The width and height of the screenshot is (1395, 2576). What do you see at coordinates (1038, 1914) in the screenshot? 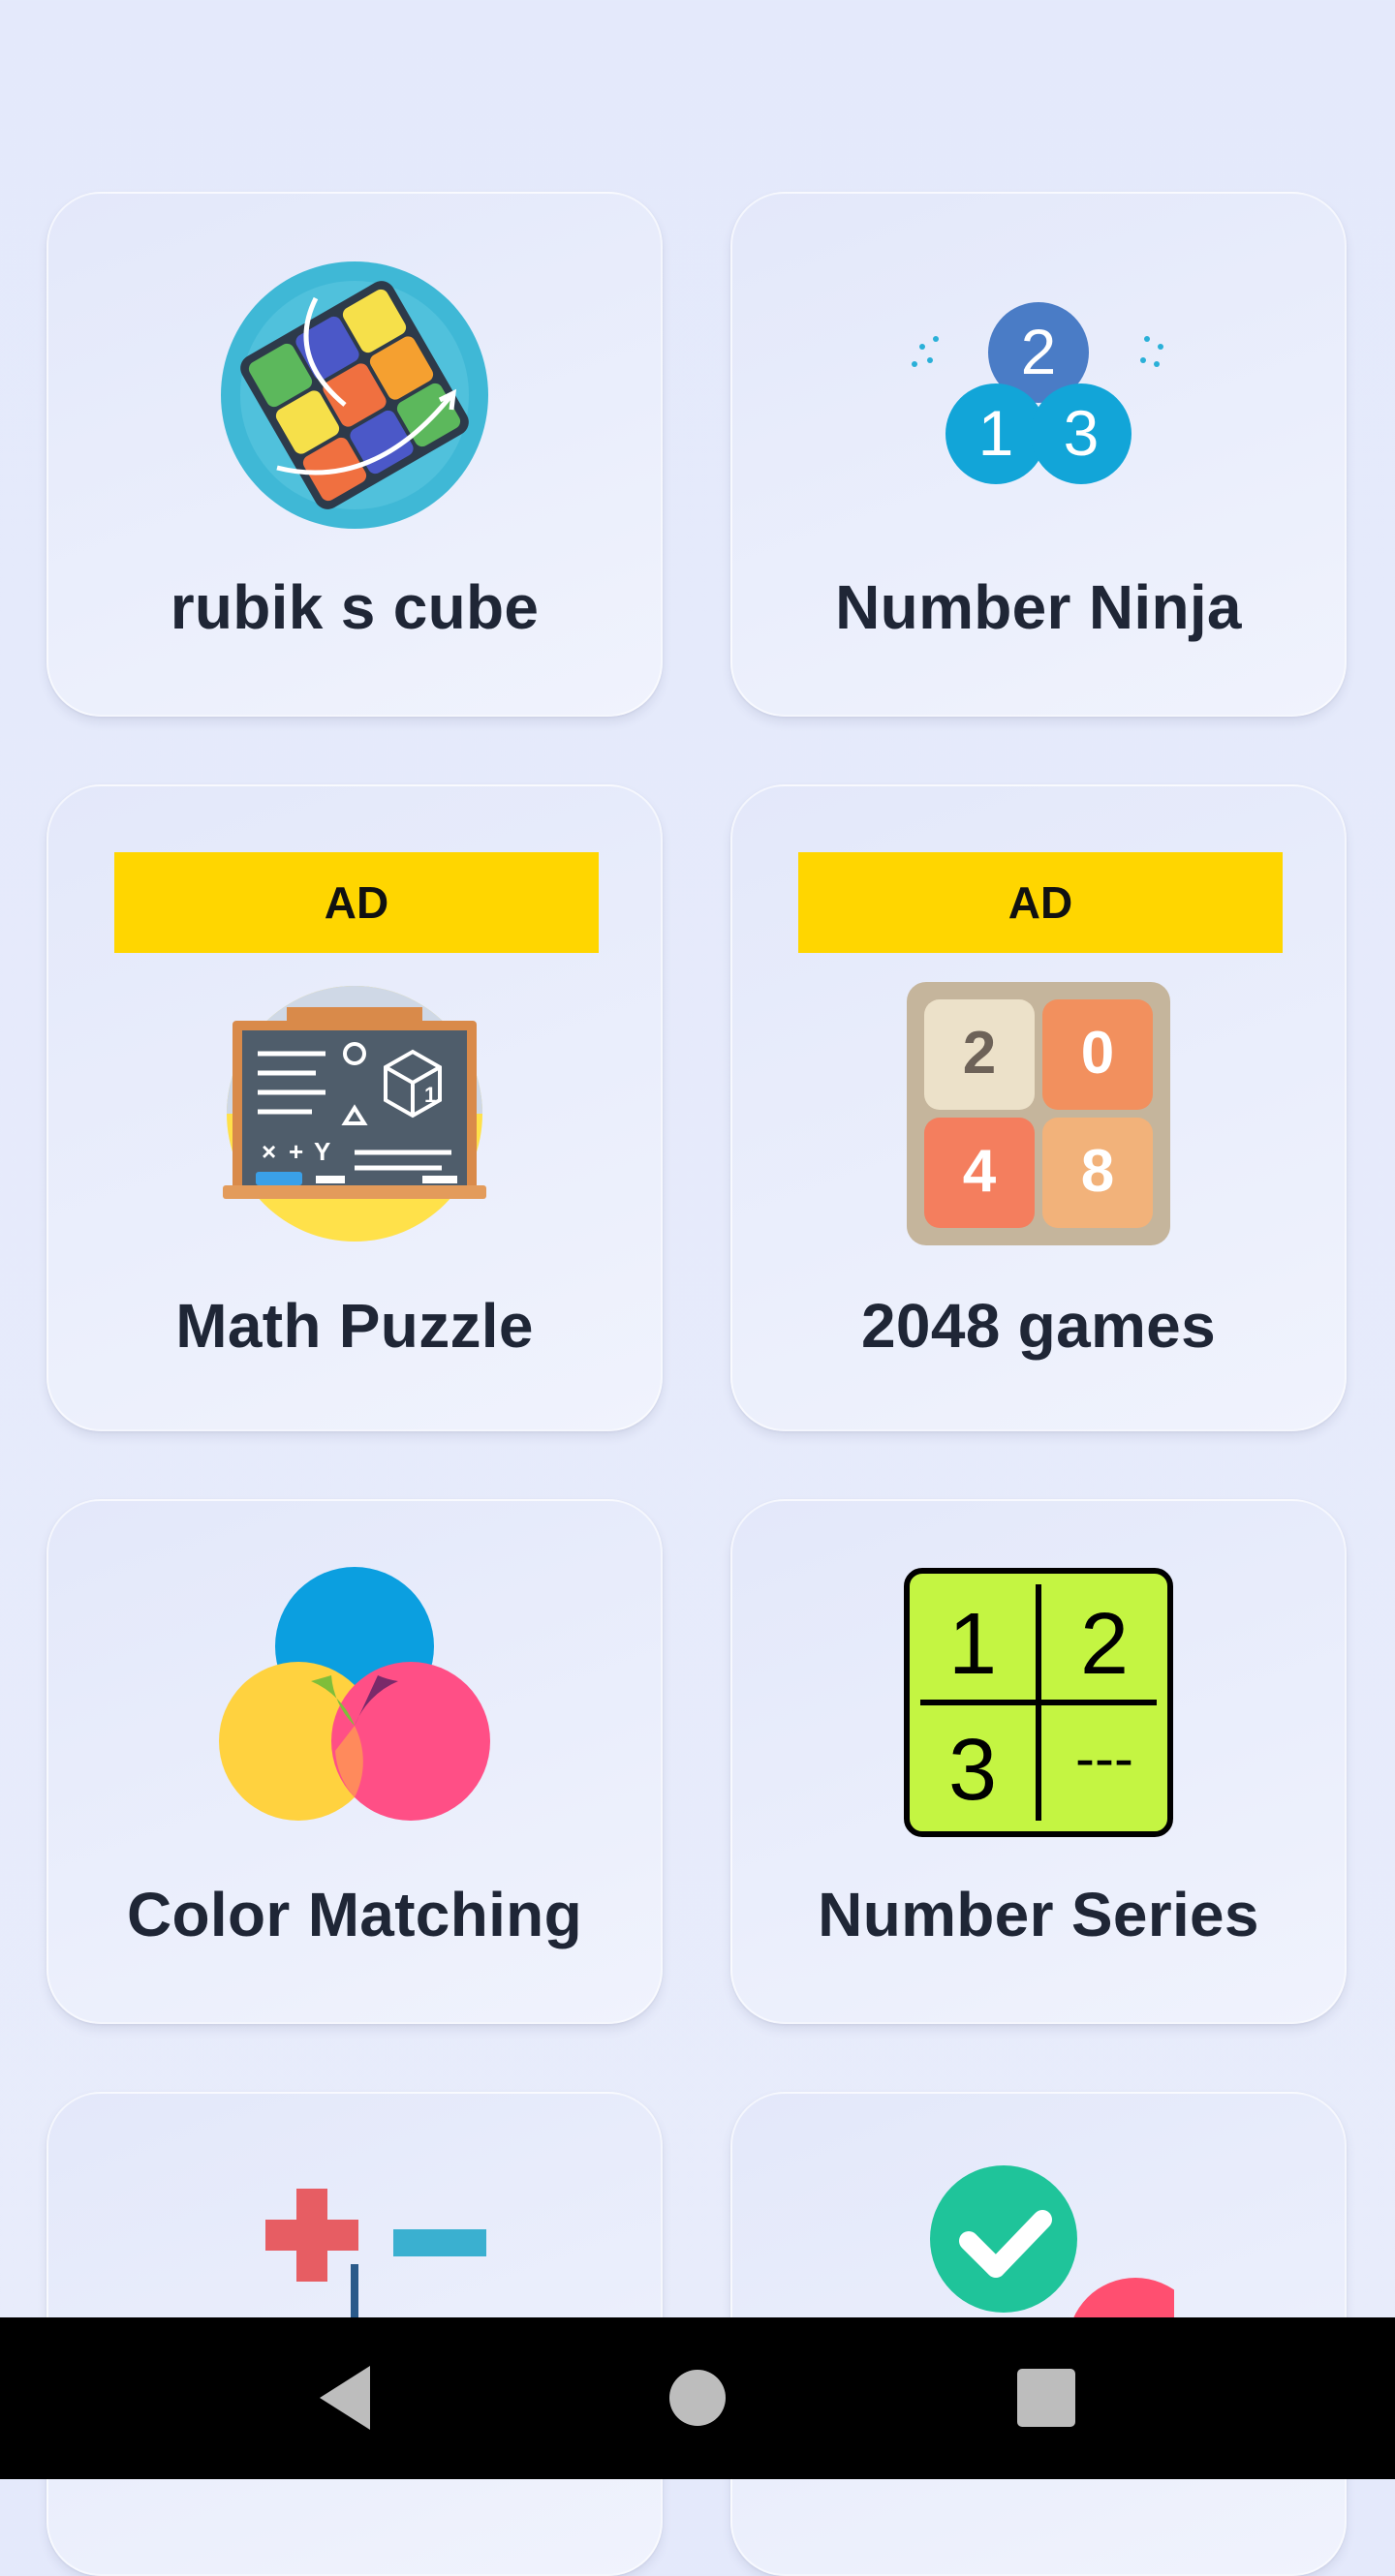
I see `game-title: Number Series` at bounding box center [1038, 1914].